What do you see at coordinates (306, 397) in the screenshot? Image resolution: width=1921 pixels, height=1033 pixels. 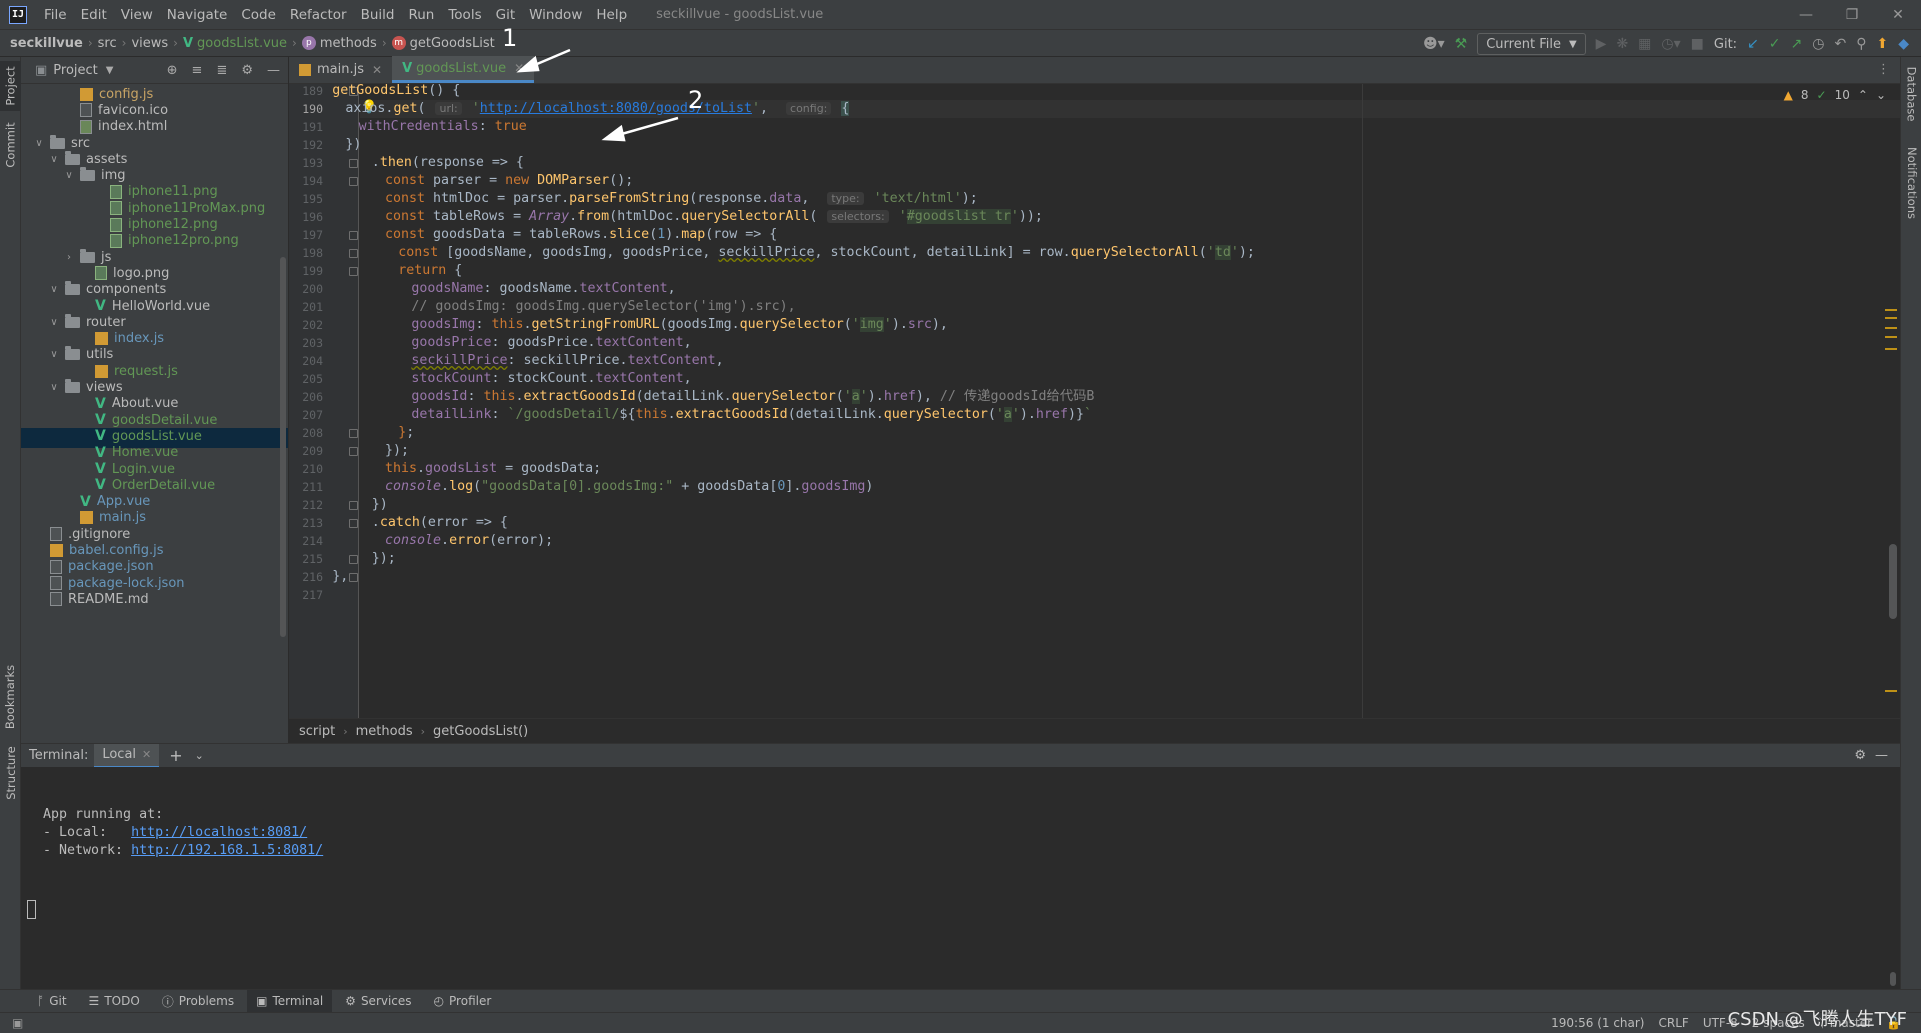 I see `line-number: 206` at bounding box center [306, 397].